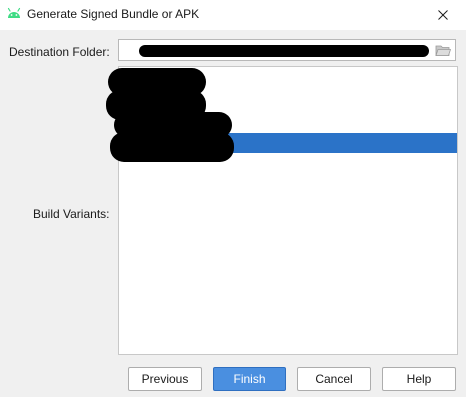 The width and height of the screenshot is (466, 397). What do you see at coordinates (14, 12) in the screenshot?
I see `android-icon` at bounding box center [14, 12].